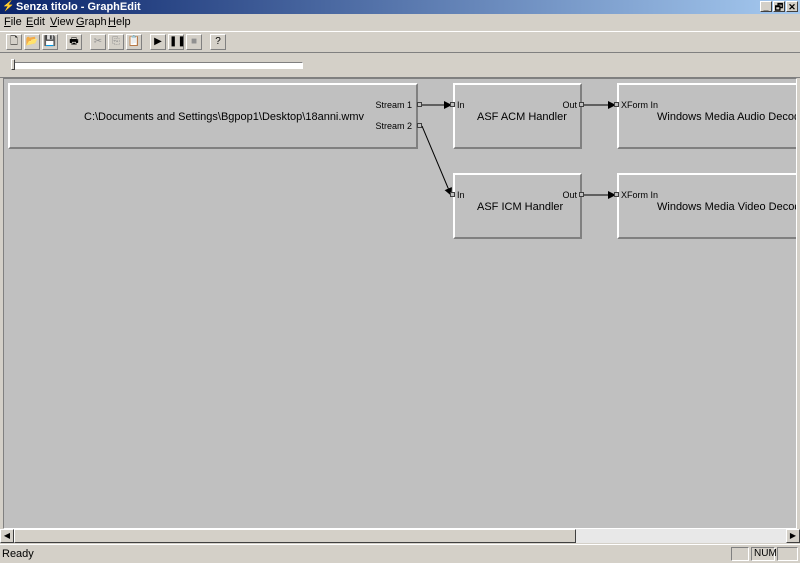 The width and height of the screenshot is (800, 563). Describe the element at coordinates (35, 22) in the screenshot. I see `menu-edit: Edit` at that location.